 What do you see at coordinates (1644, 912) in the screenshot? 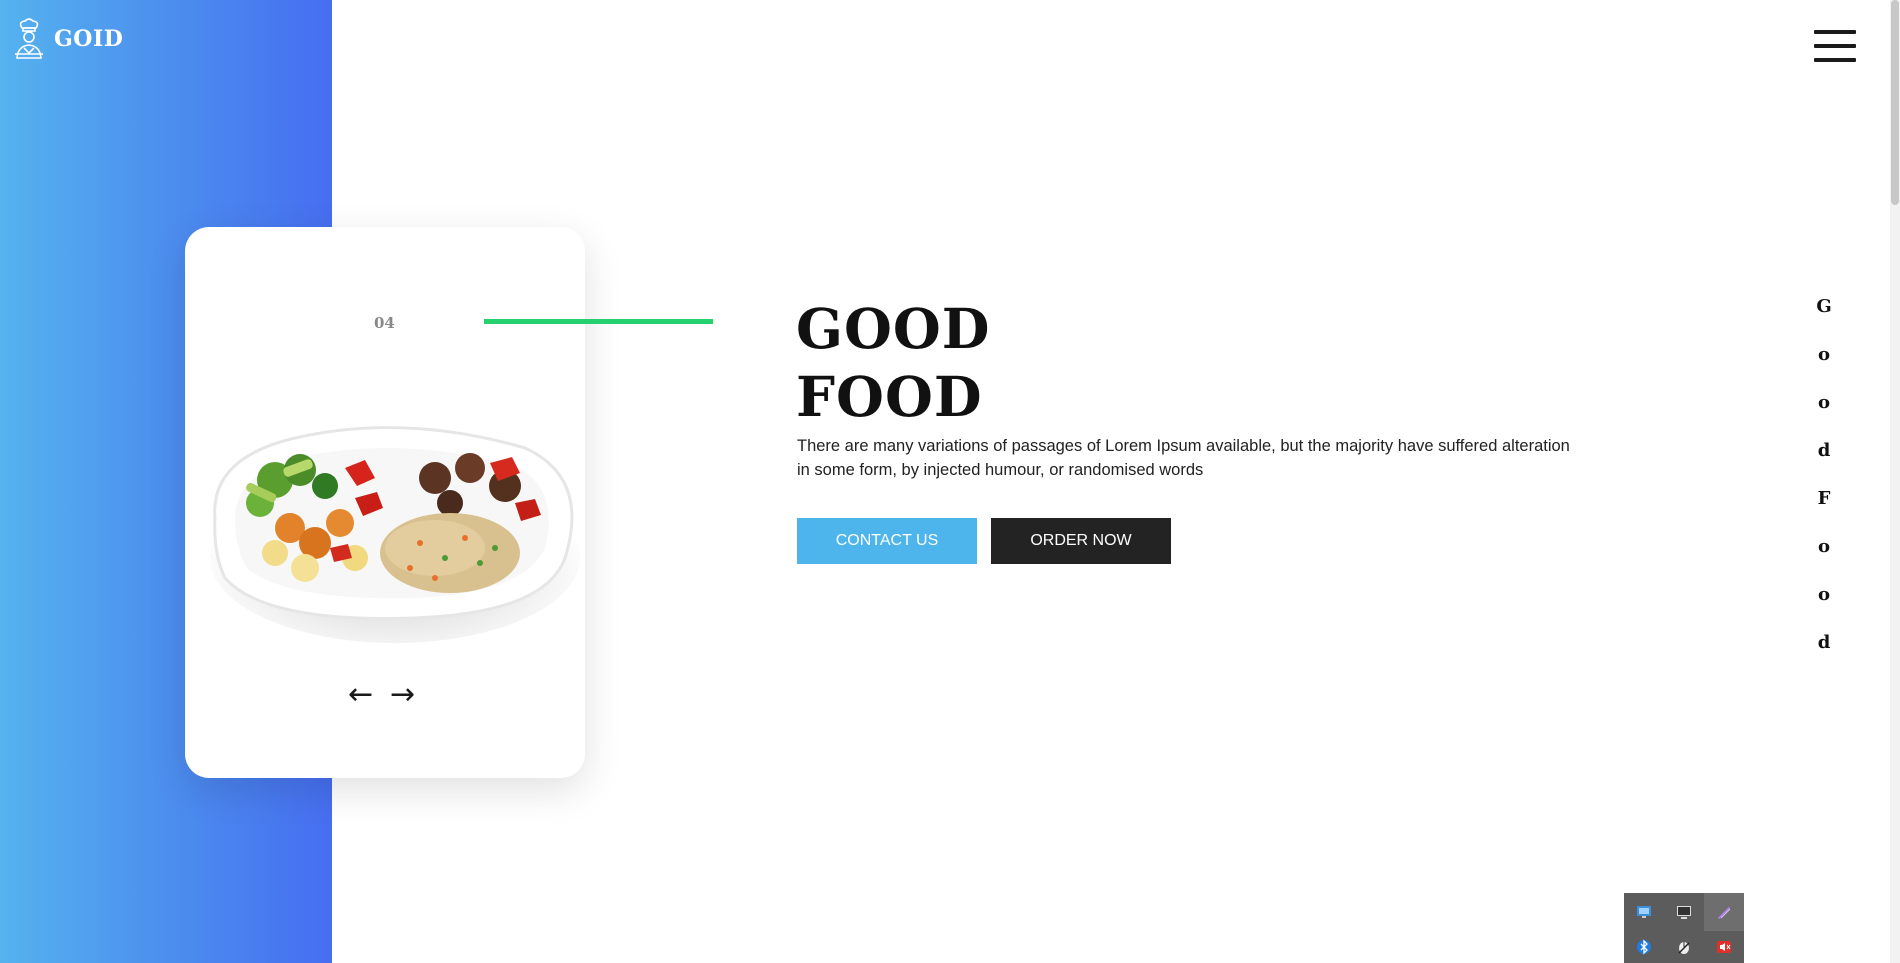
I see `network-icon` at bounding box center [1644, 912].